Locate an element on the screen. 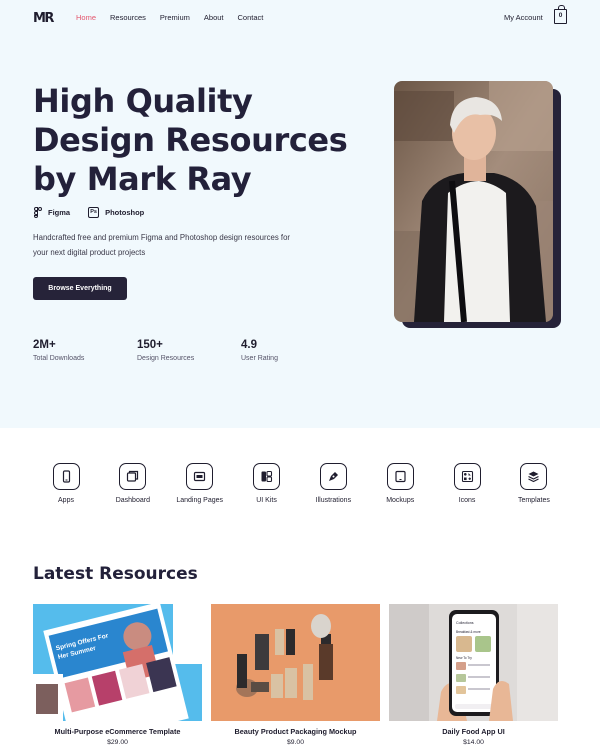 The image size is (600, 746). stat-value: 4.9 is located at coordinates (249, 345).